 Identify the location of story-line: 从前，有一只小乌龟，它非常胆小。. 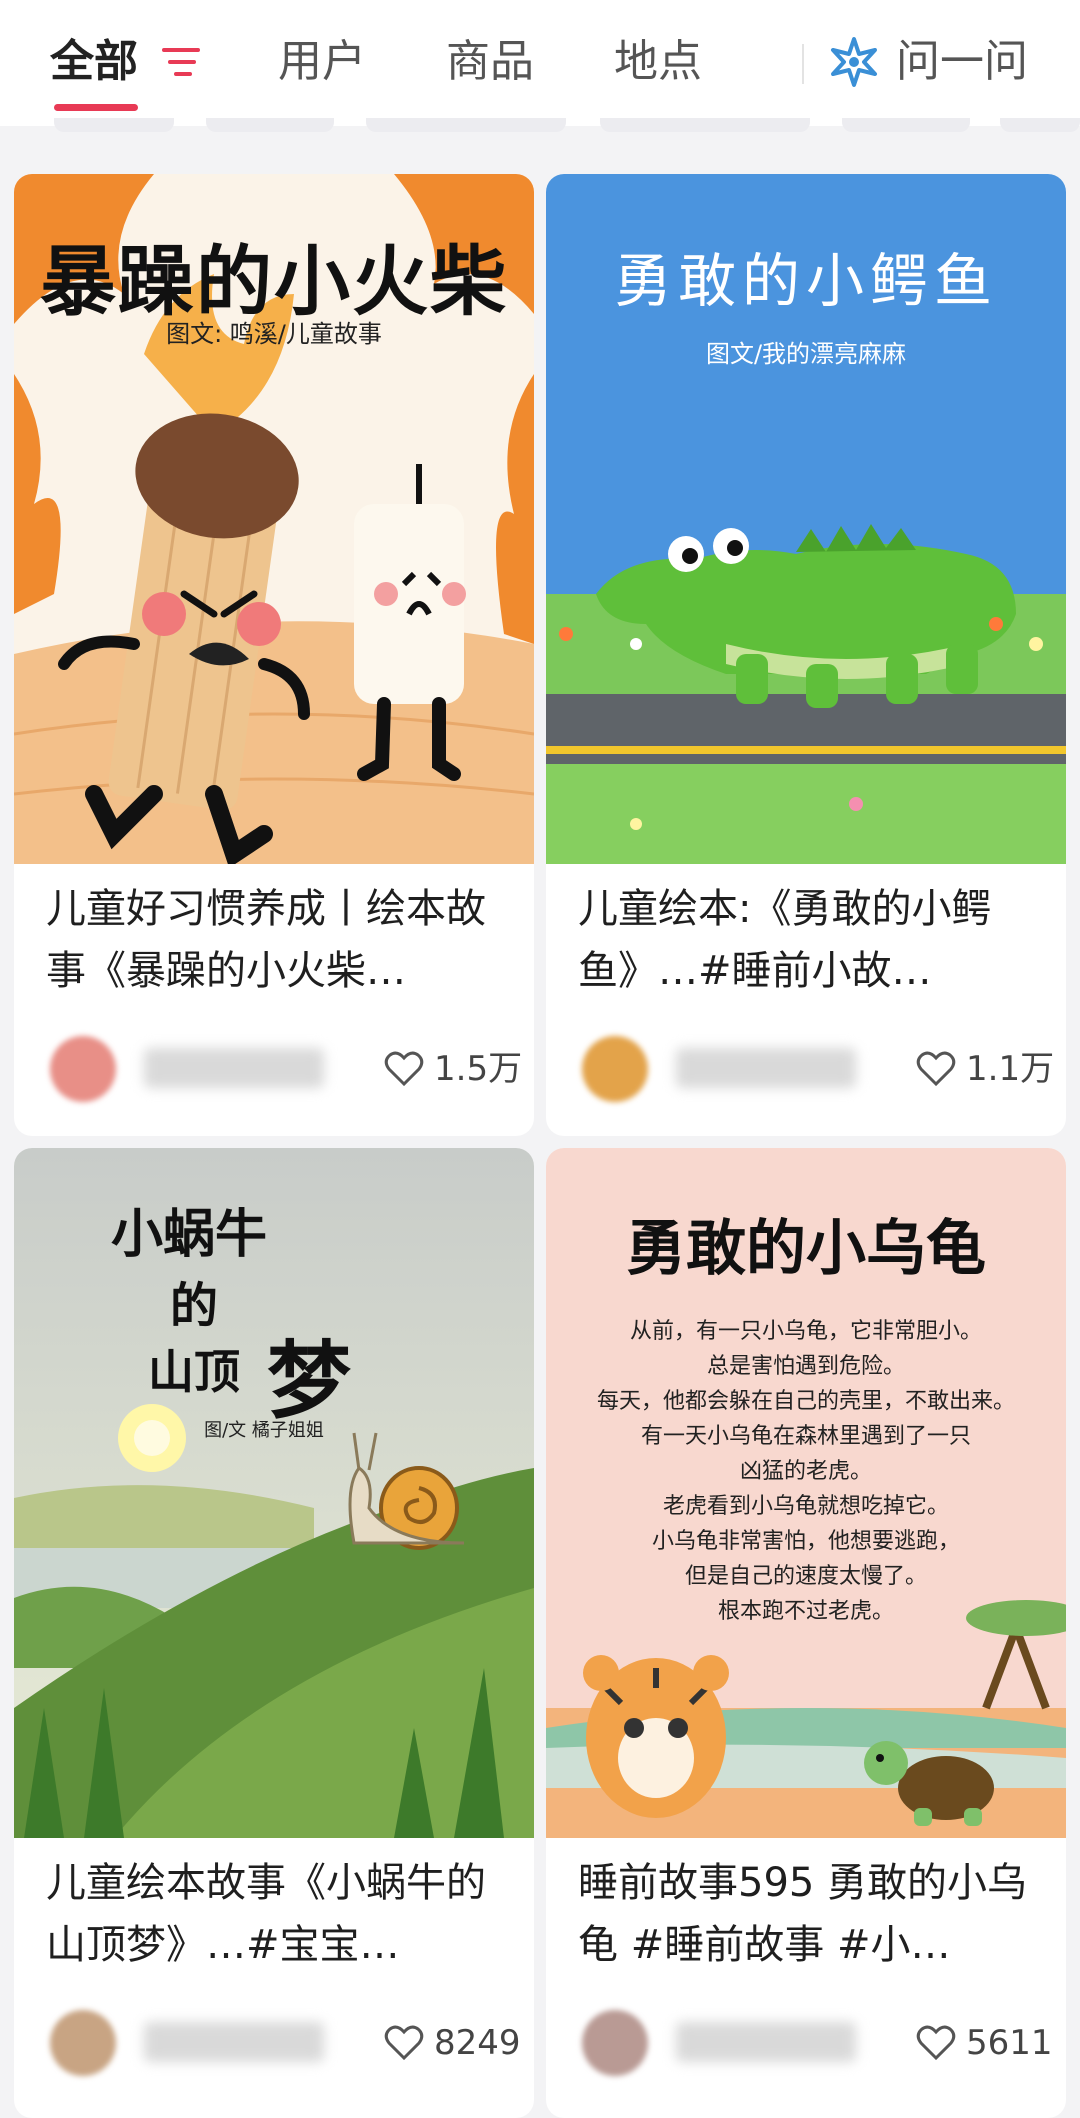
(805, 1331).